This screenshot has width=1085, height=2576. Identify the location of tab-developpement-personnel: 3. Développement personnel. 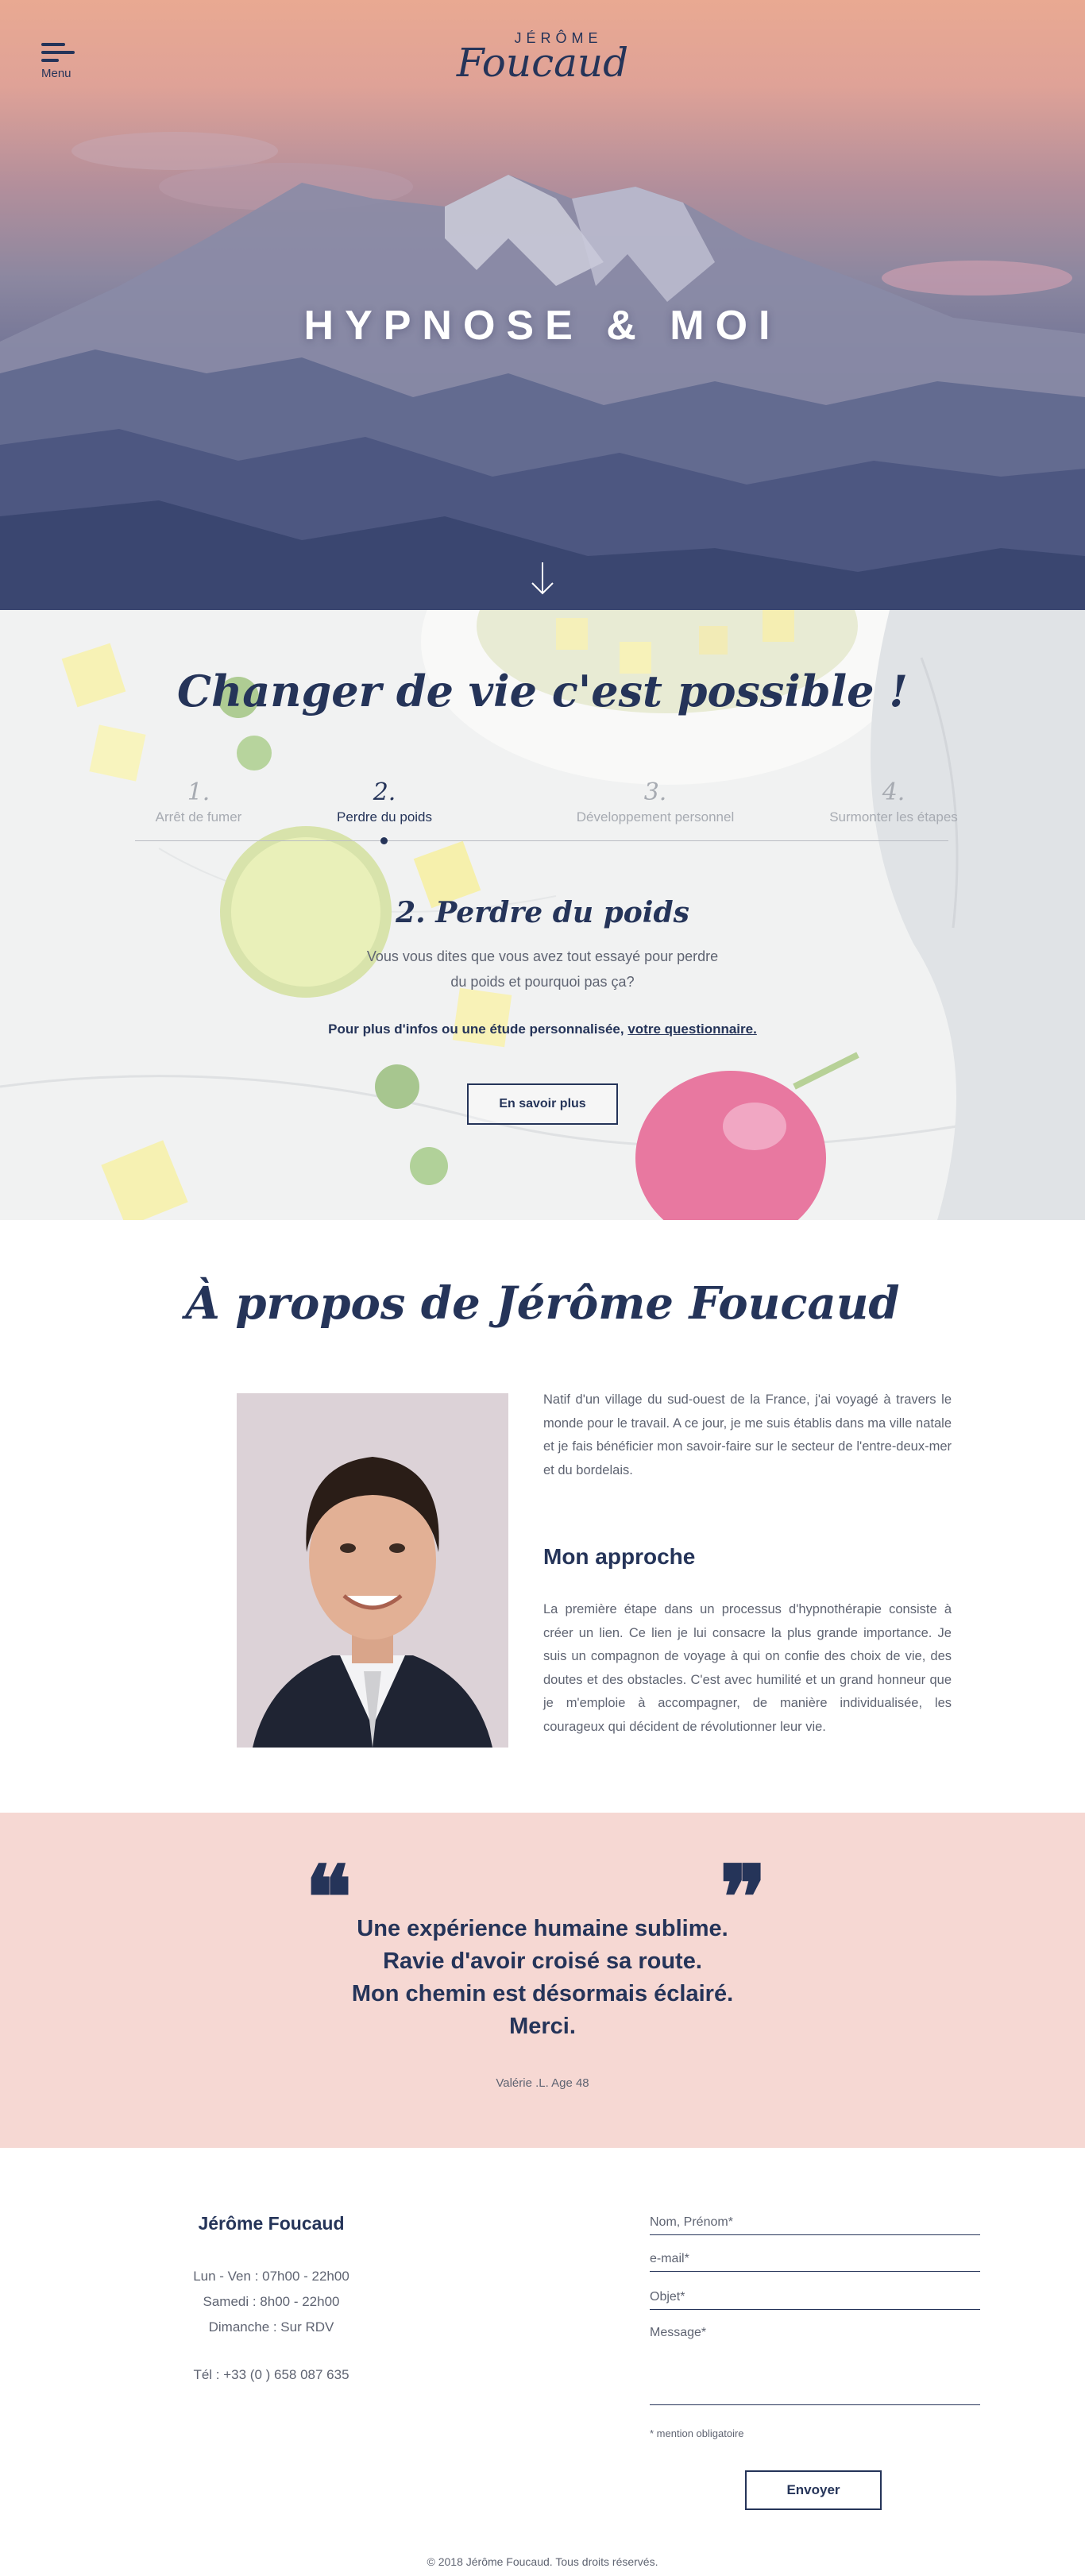
(655, 801).